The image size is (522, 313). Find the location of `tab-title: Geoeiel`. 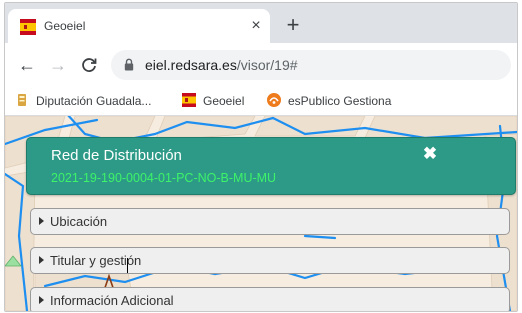

tab-title: Geoeiel is located at coordinates (65, 26).